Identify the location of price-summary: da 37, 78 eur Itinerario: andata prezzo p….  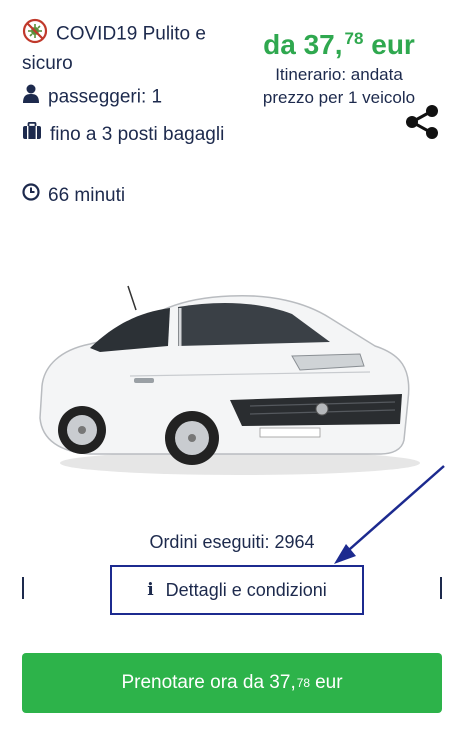
(339, 65).